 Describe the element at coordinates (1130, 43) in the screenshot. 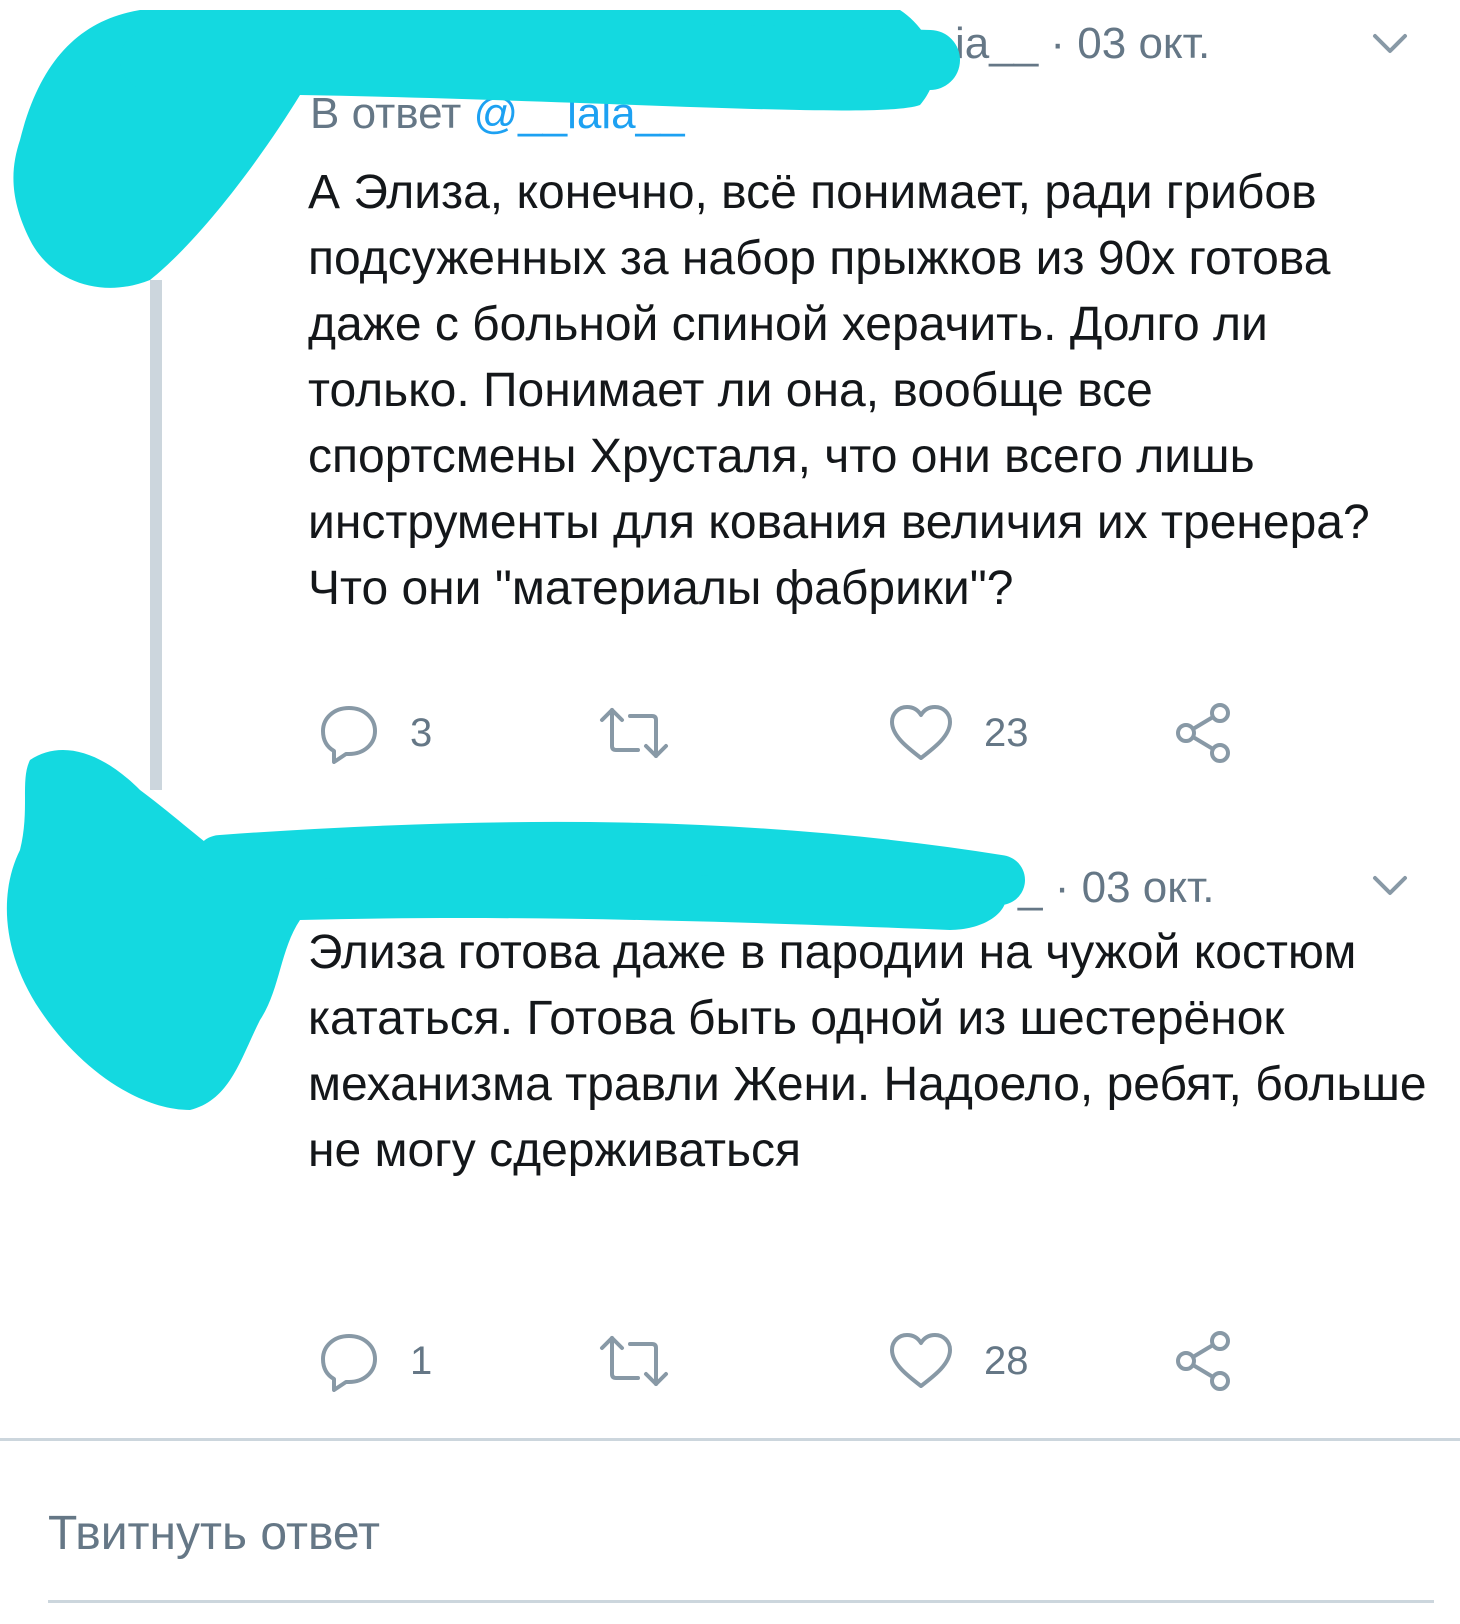

I see `tweet-1-date: · 03 окт.` at that location.